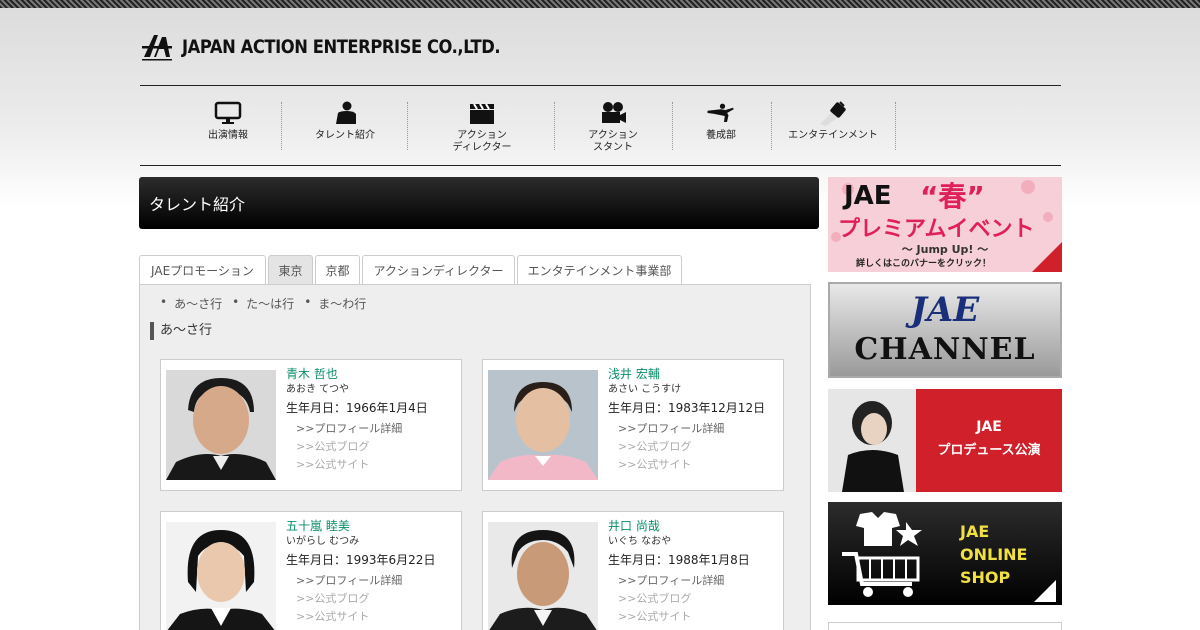 The image size is (1200, 630). What do you see at coordinates (679, 560) in the screenshot?
I see `talent-birthdate: 生年月日：1988年1月8日` at bounding box center [679, 560].